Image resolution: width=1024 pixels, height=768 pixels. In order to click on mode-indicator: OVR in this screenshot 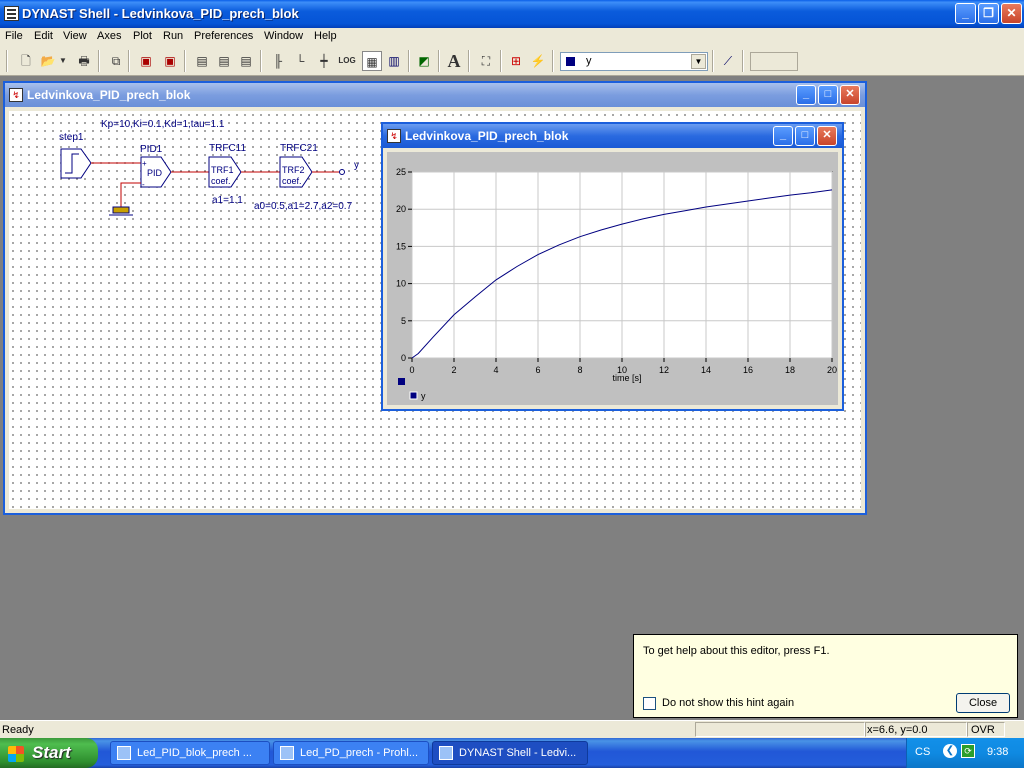, I will do `click(983, 730)`.